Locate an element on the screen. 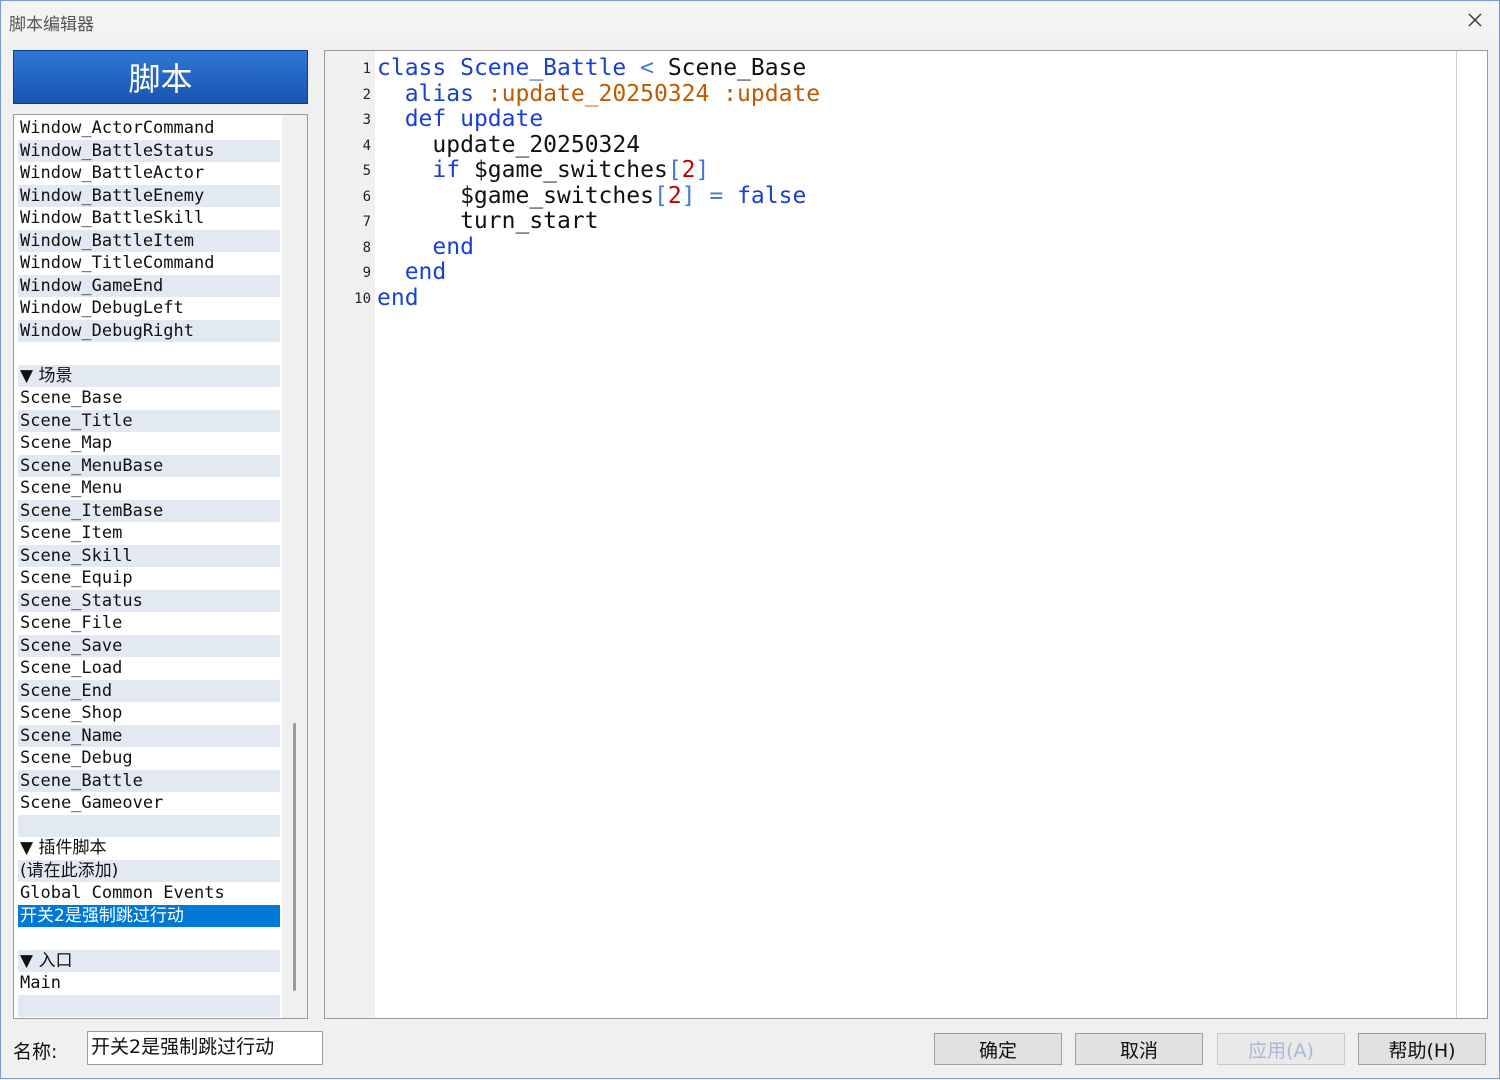 Image resolution: width=1500 pixels, height=1080 pixels. help-button: 帮助(H) is located at coordinates (1422, 1049).